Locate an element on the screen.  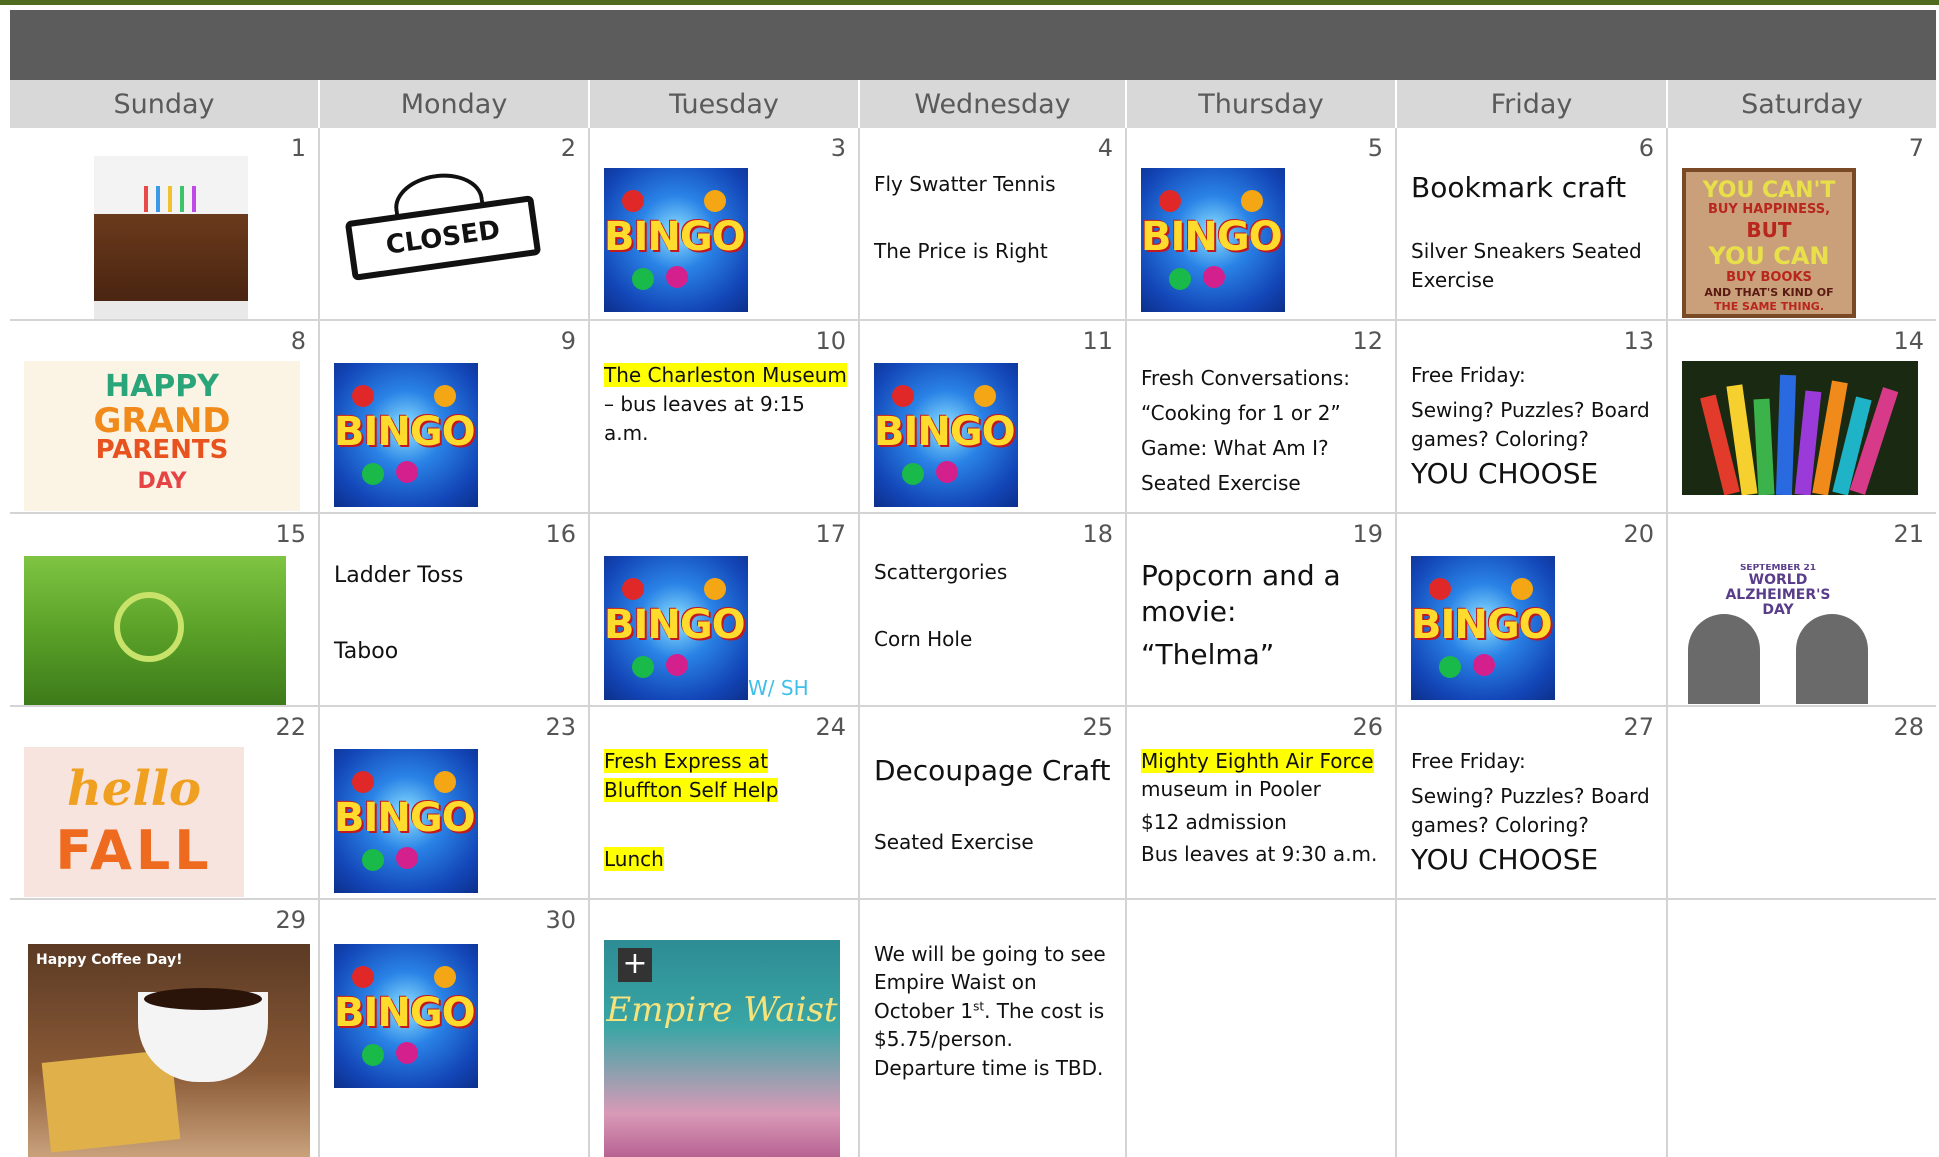
event-line: Seated Exercise is located at coordinates (1221, 483).